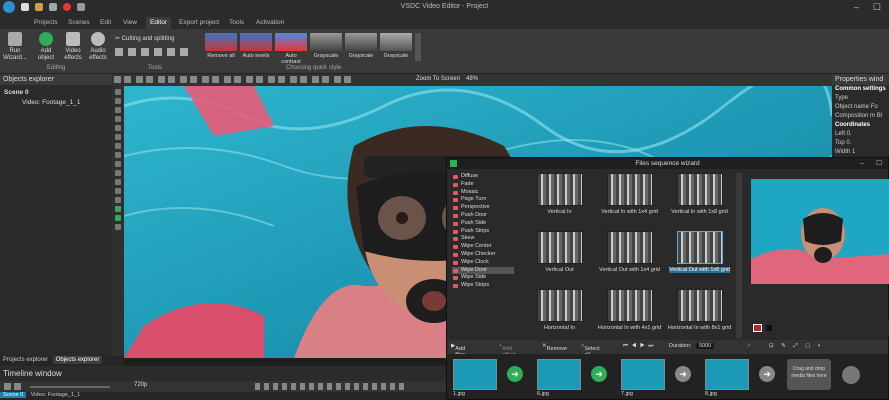 The height and width of the screenshot is (400, 889). What do you see at coordinates (590, 350) in the screenshot?
I see `select-all-button: ○ Select all` at bounding box center [590, 350].